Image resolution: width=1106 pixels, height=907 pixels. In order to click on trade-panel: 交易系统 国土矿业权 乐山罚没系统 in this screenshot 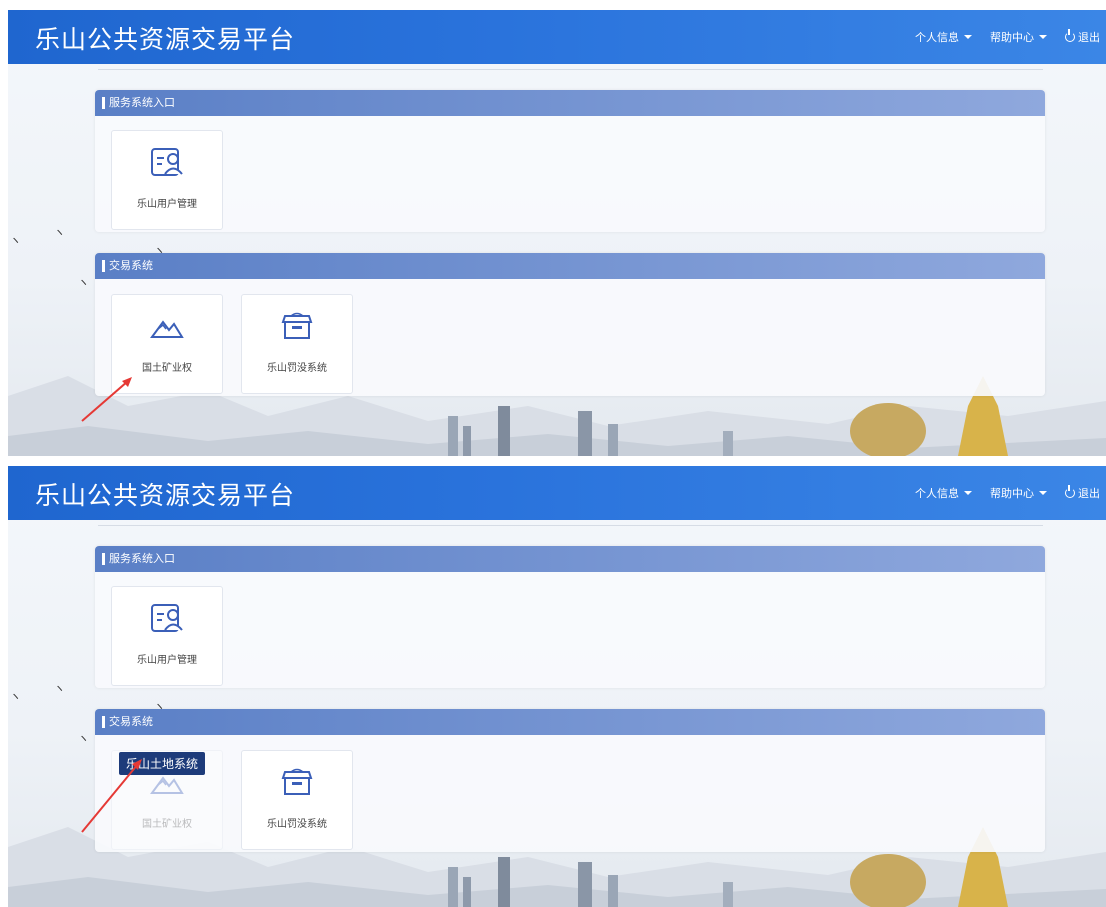, I will do `click(570, 324)`.